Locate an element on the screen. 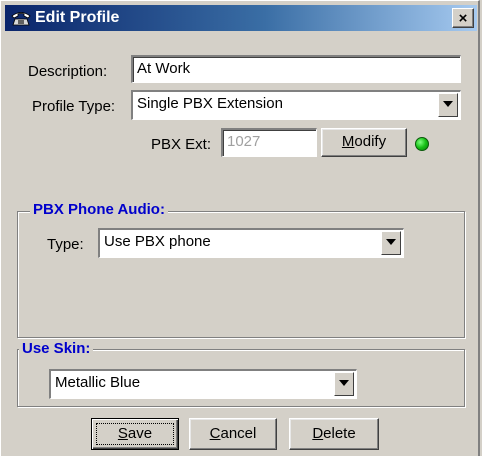 This screenshot has height=456, width=482. skin-value: Metallic Blue is located at coordinates (203, 384).